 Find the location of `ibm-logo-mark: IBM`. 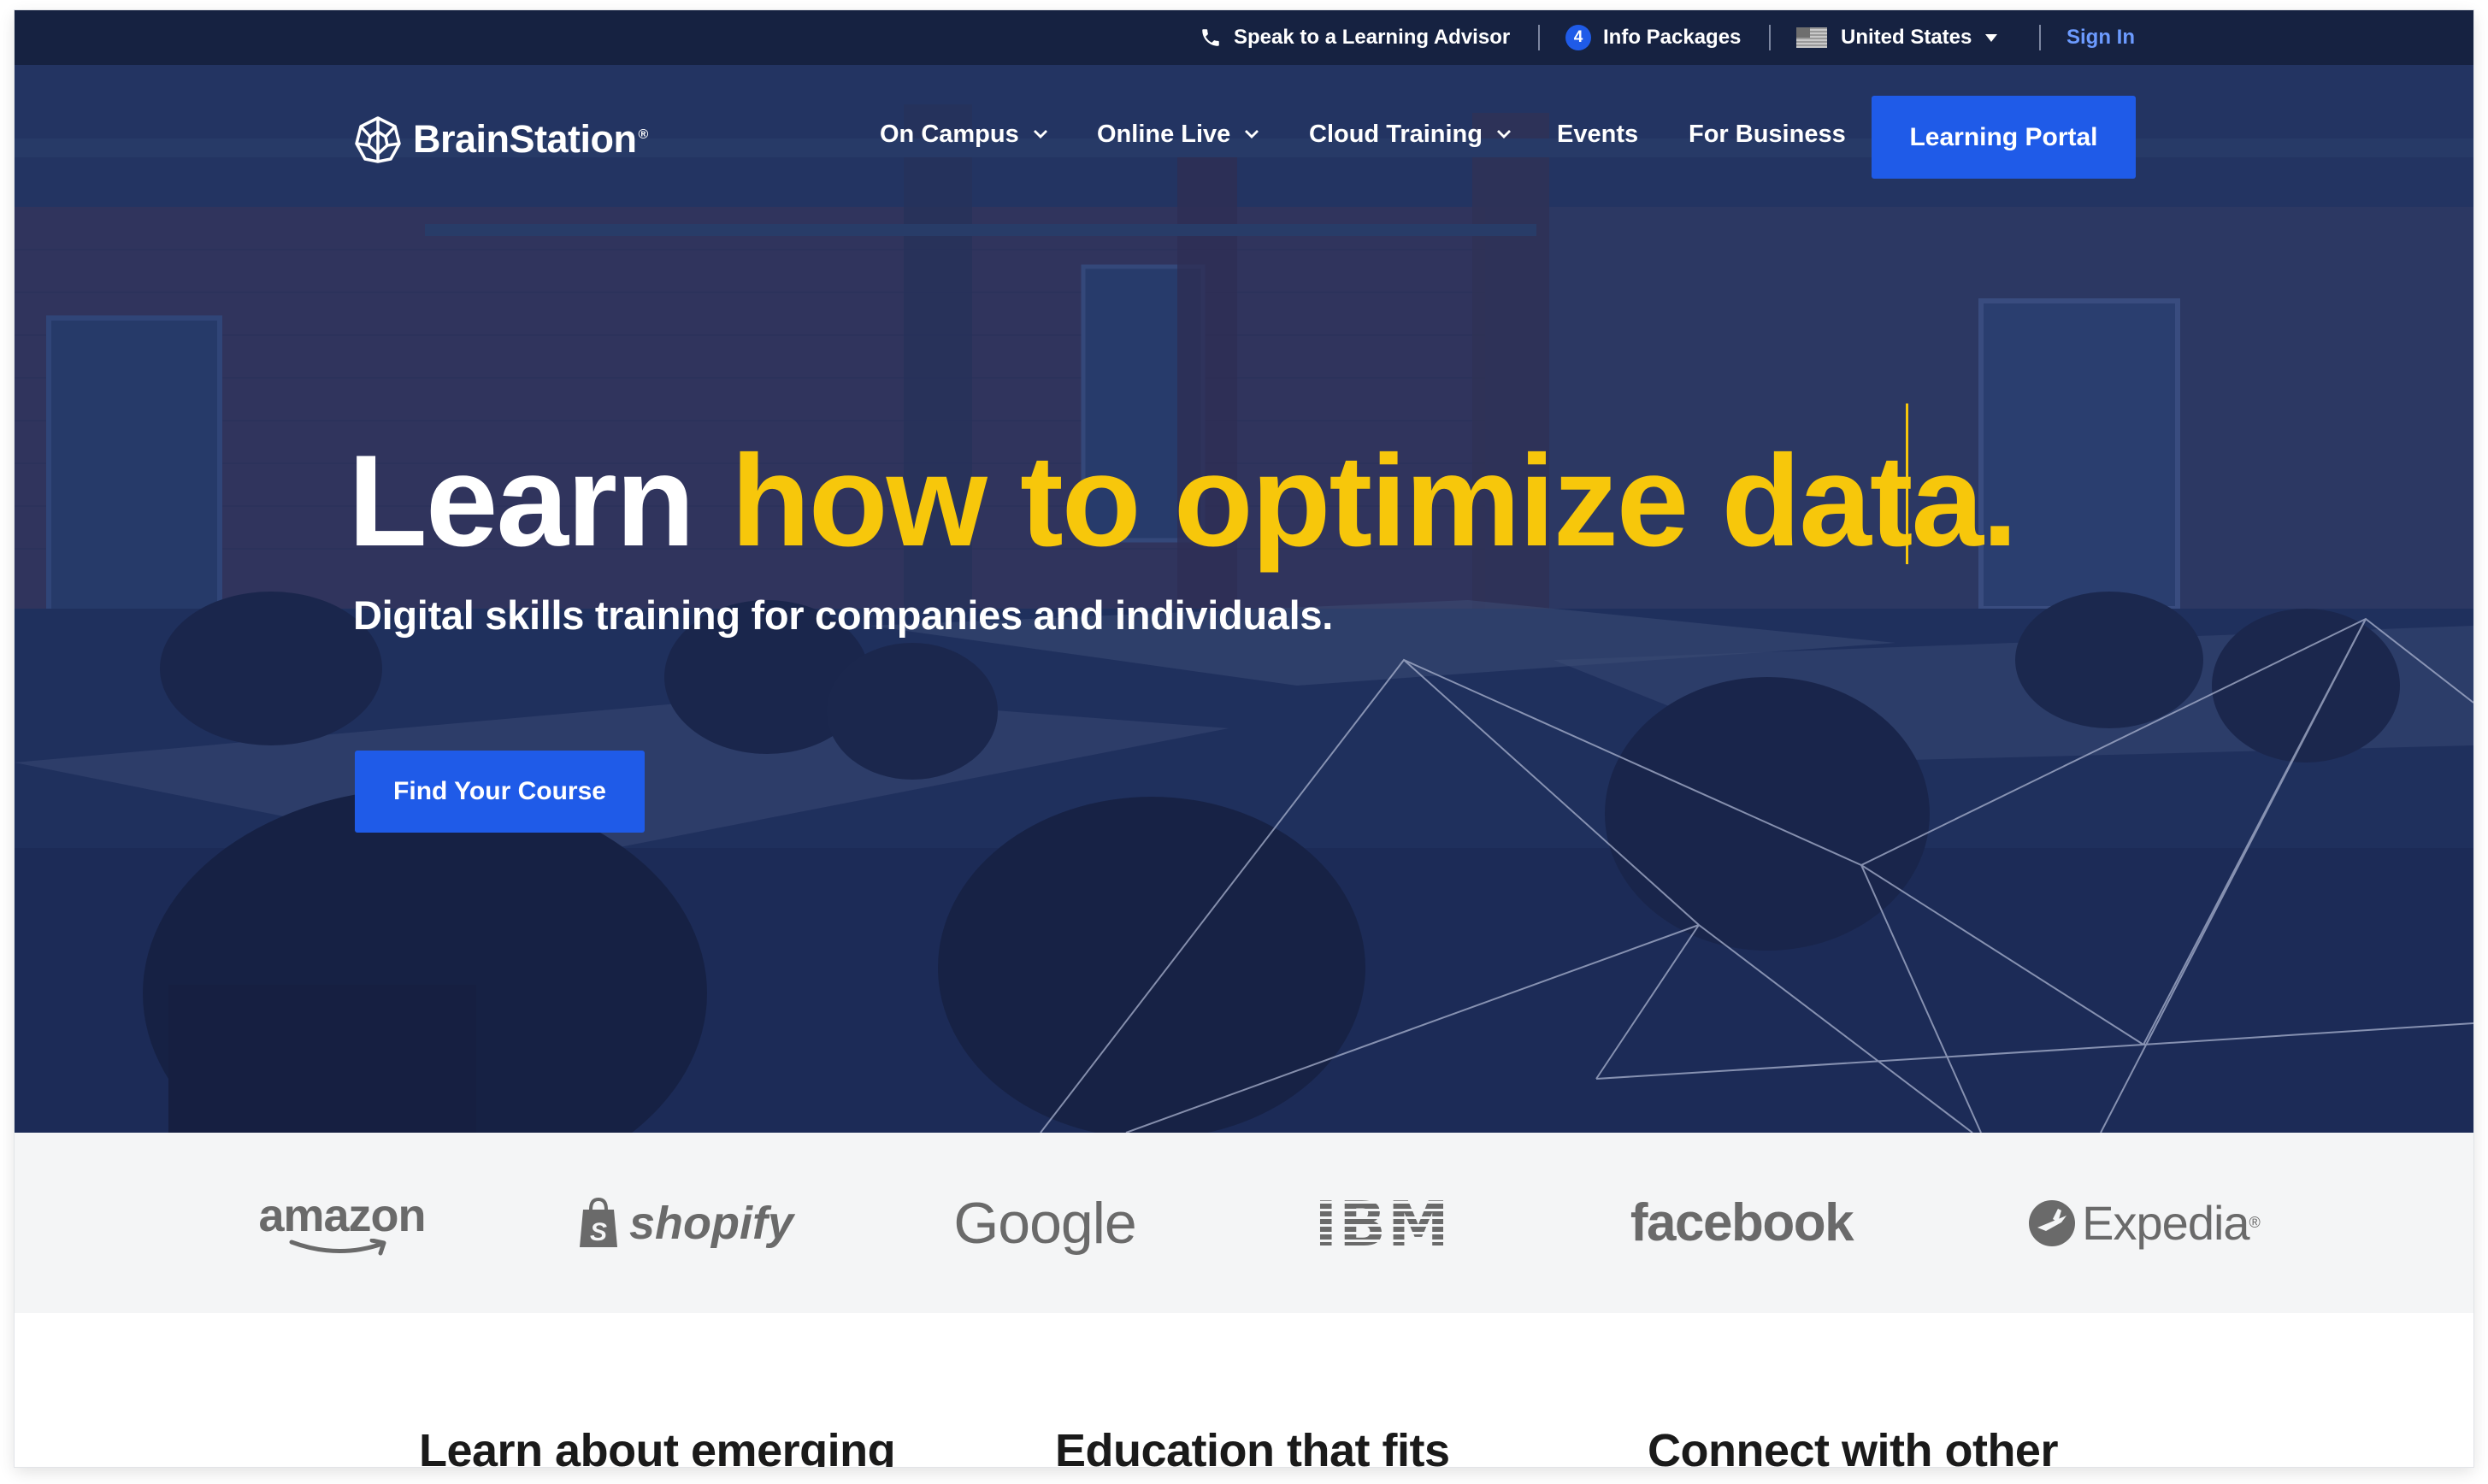

ibm-logo-mark: IBM is located at coordinates (1382, 1223).